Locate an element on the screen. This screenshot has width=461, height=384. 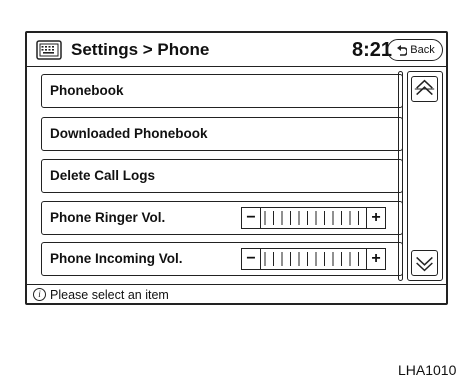
list-item-phone-incoming-vol: Phone Incoming Vol. − + is located at coordinates (222, 259).